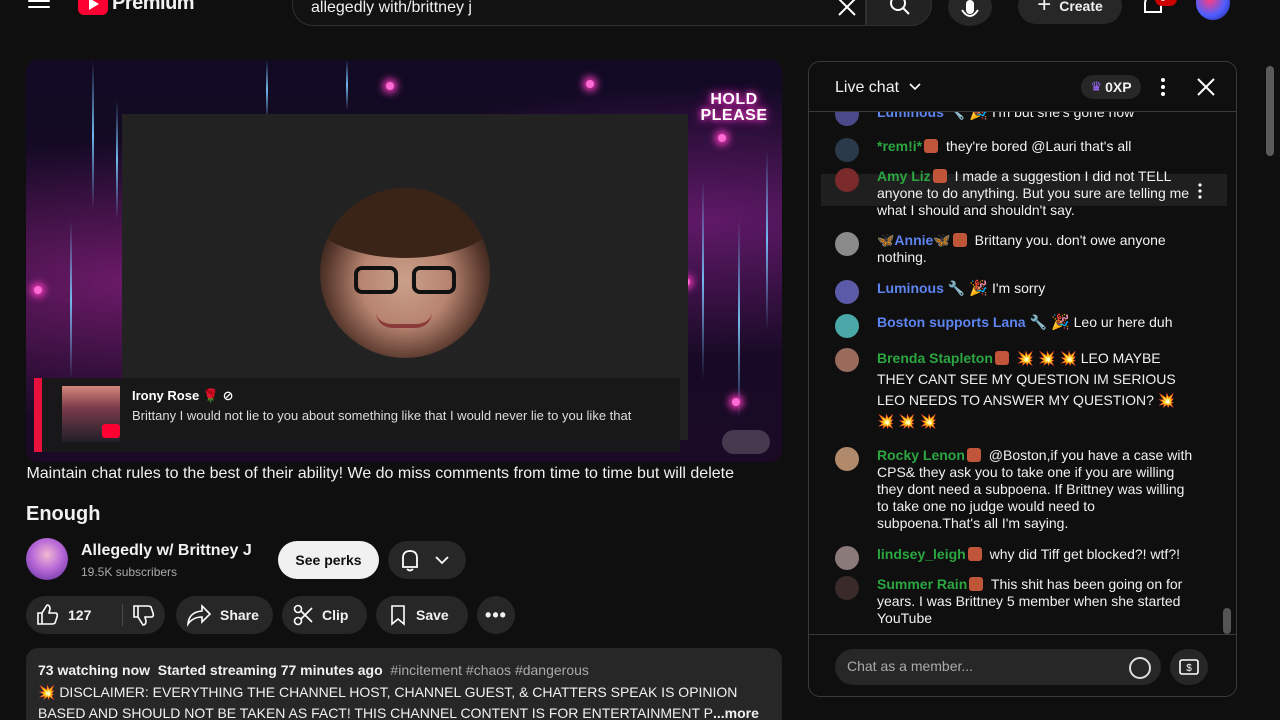 The width and height of the screenshot is (1280, 720). I want to click on share-button: Share, so click(224, 615).